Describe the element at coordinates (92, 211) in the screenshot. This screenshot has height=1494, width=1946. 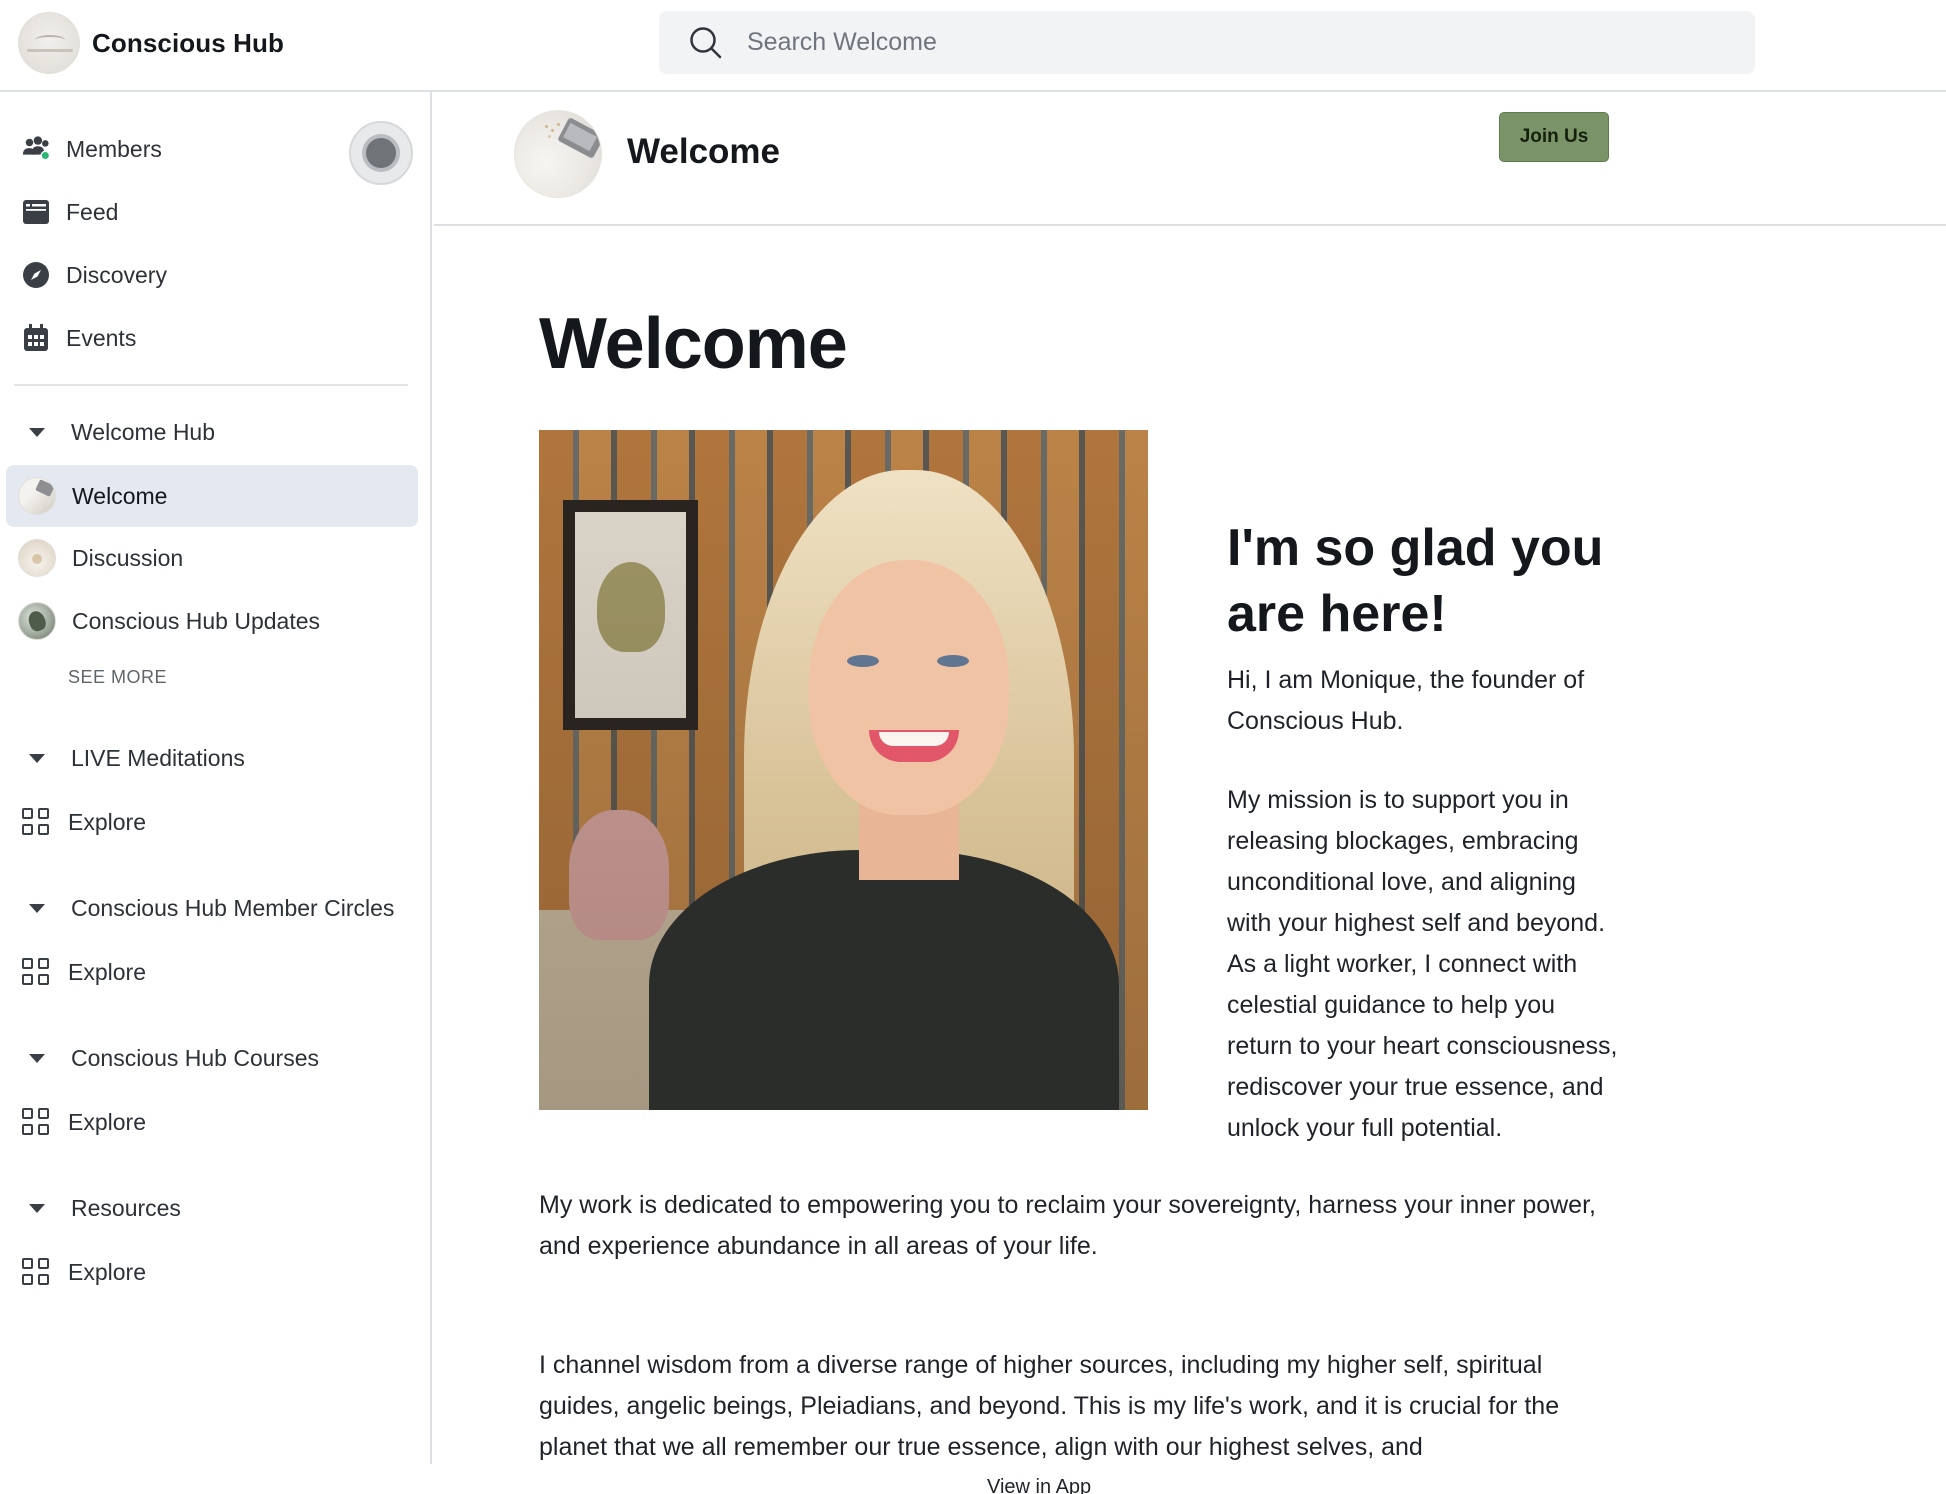
I see `sidebar-item-label: Feed` at that location.